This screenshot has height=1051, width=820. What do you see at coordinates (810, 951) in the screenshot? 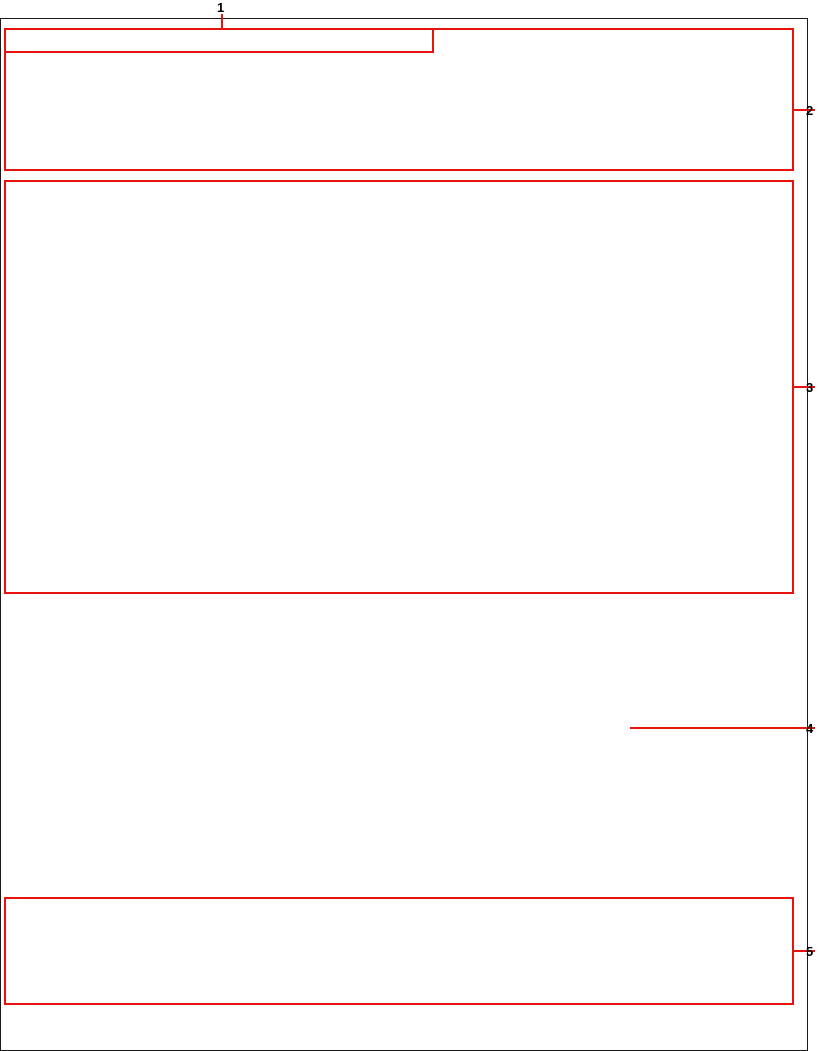
I see `annotation-number-5: 5` at bounding box center [810, 951].